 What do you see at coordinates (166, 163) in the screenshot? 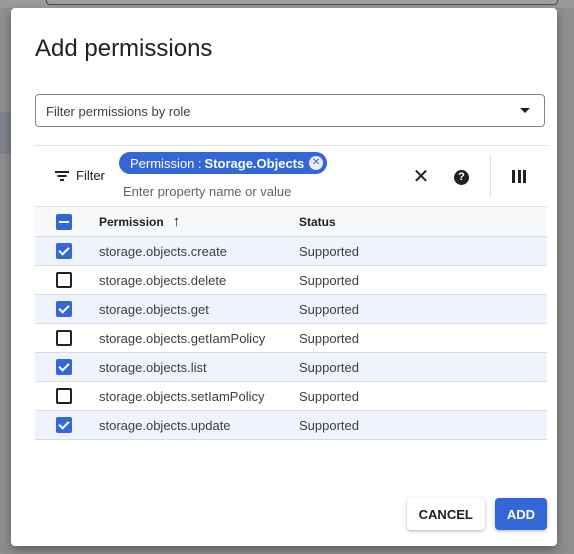
I see `filter-chip-key: Permission :` at bounding box center [166, 163].